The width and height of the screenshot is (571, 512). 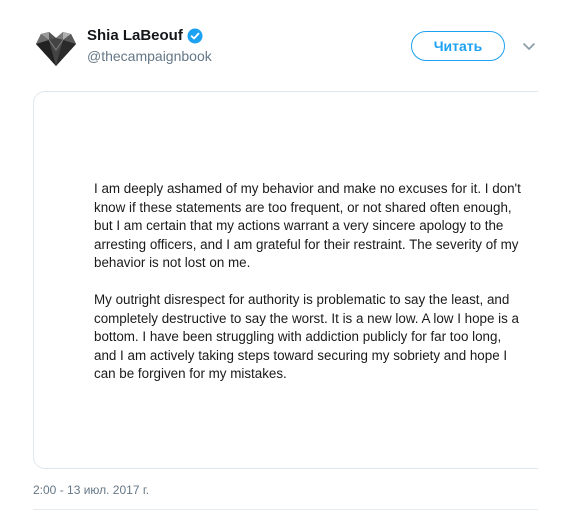 I want to click on heart-avatar-icon, so click(x=56, y=49).